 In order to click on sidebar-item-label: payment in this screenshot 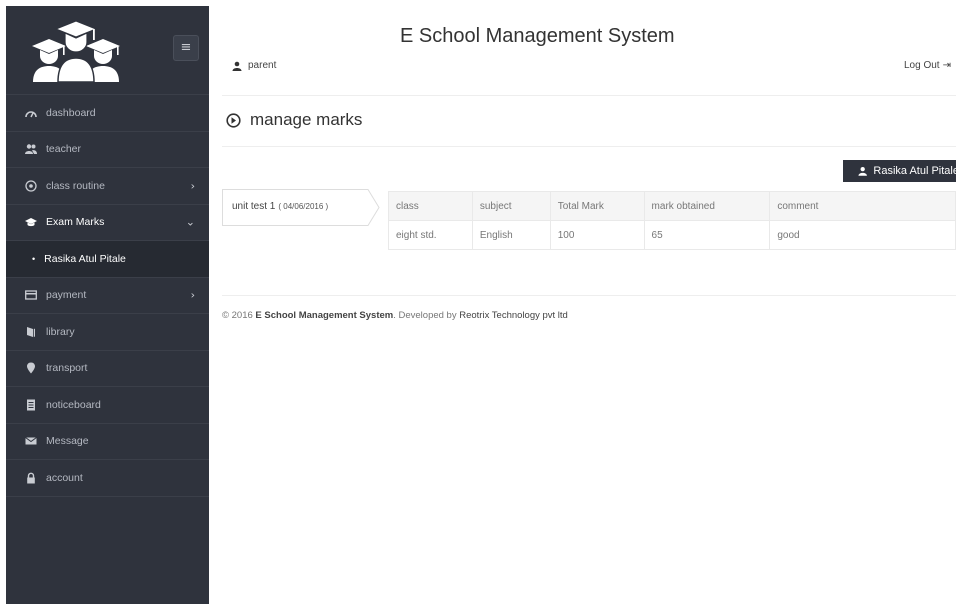, I will do `click(66, 295)`.